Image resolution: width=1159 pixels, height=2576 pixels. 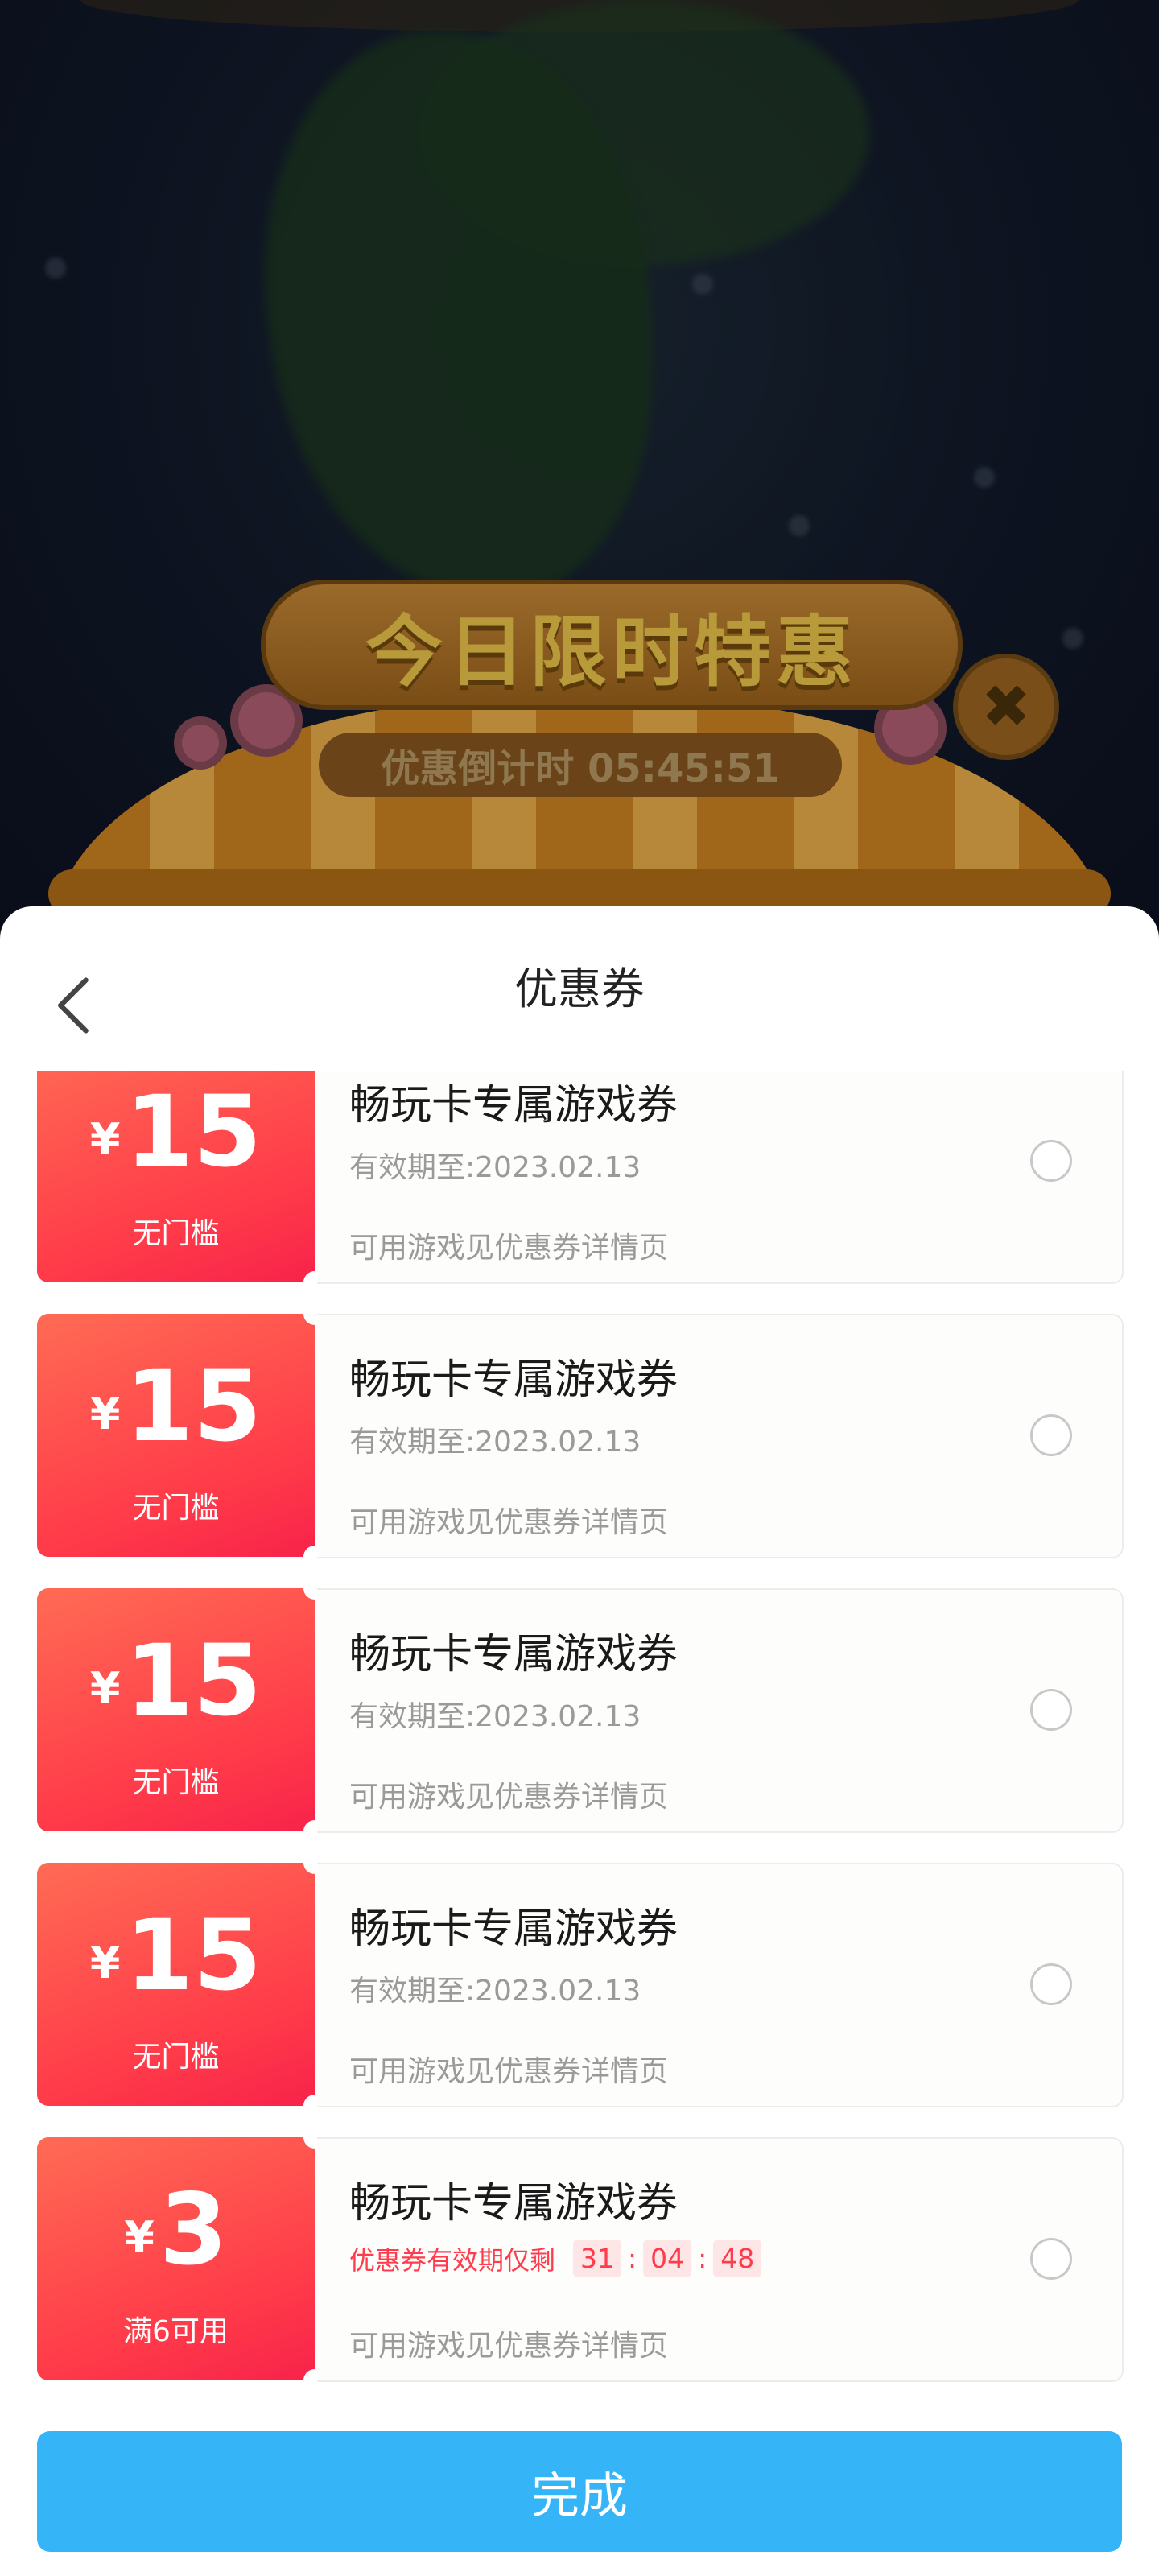 I want to click on countdown-seconds: 48, so click(x=737, y=2258).